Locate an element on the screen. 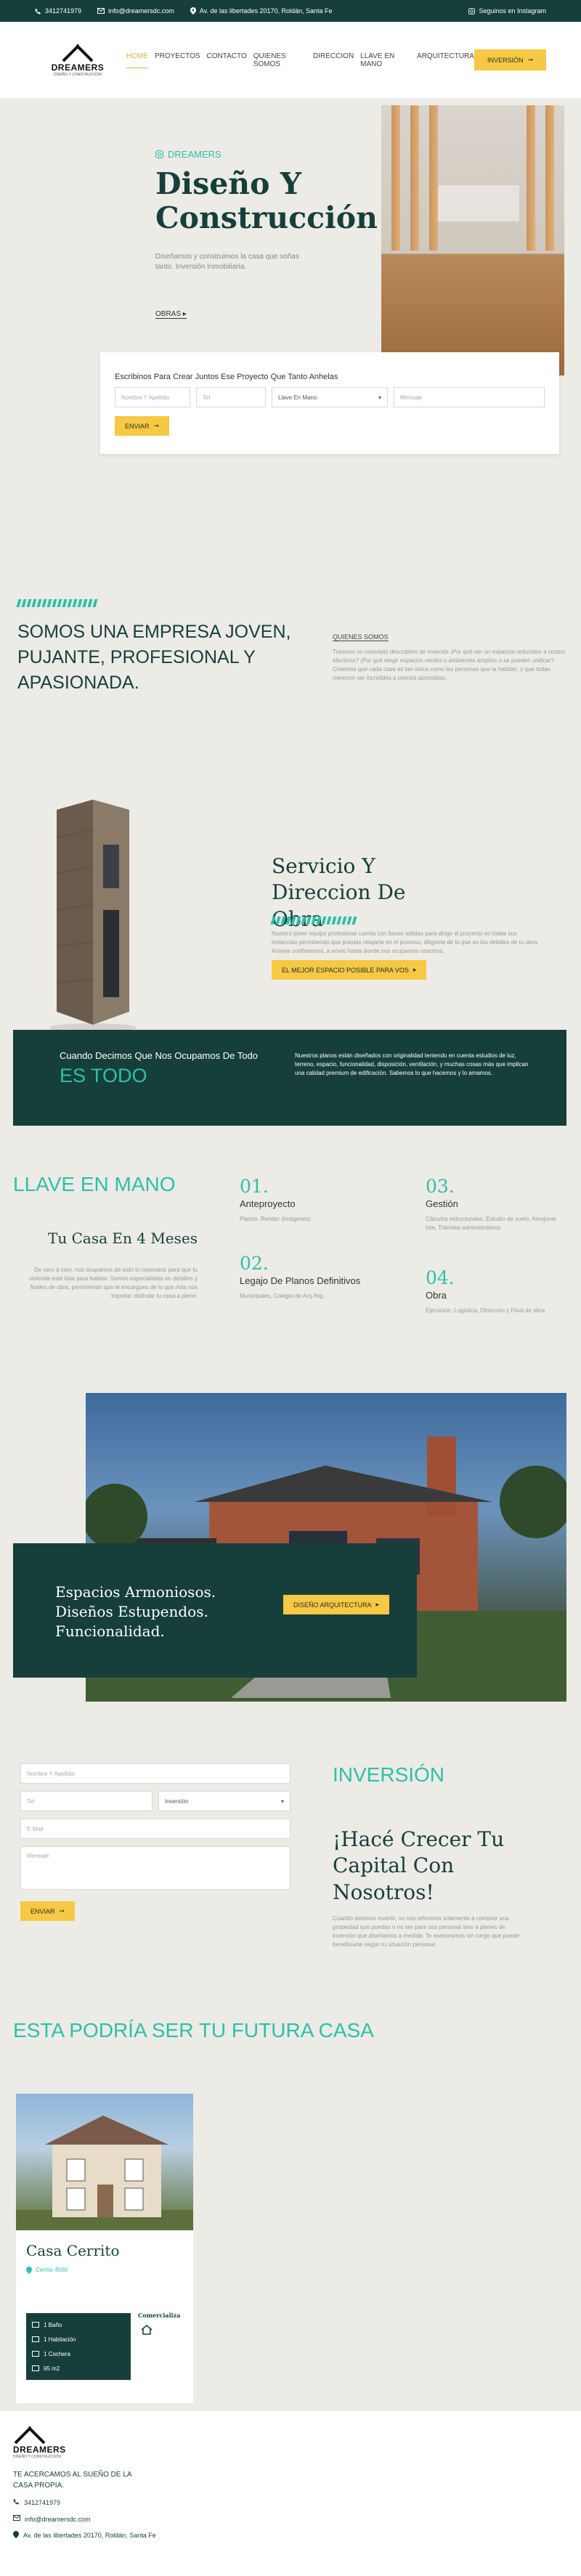  property-name: Casa Cerrito is located at coordinates (73, 2251).